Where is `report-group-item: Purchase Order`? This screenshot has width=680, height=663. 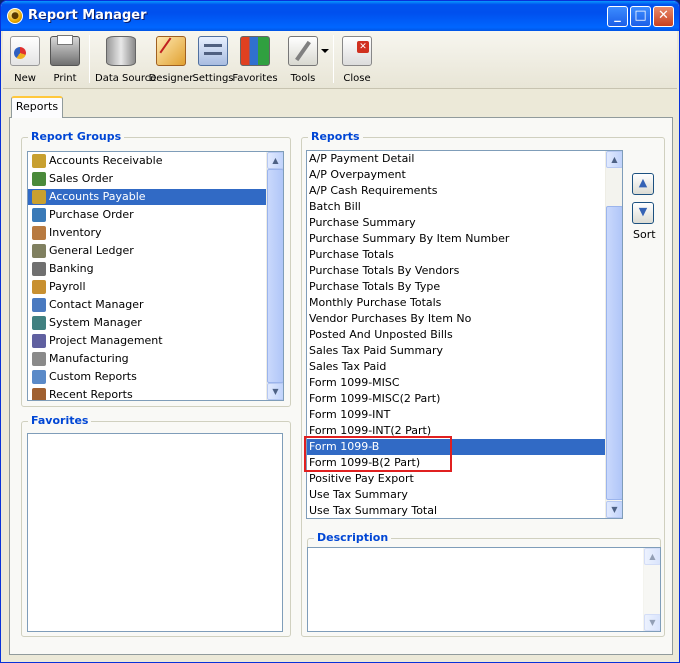 report-group-item: Purchase Order is located at coordinates (147, 215).